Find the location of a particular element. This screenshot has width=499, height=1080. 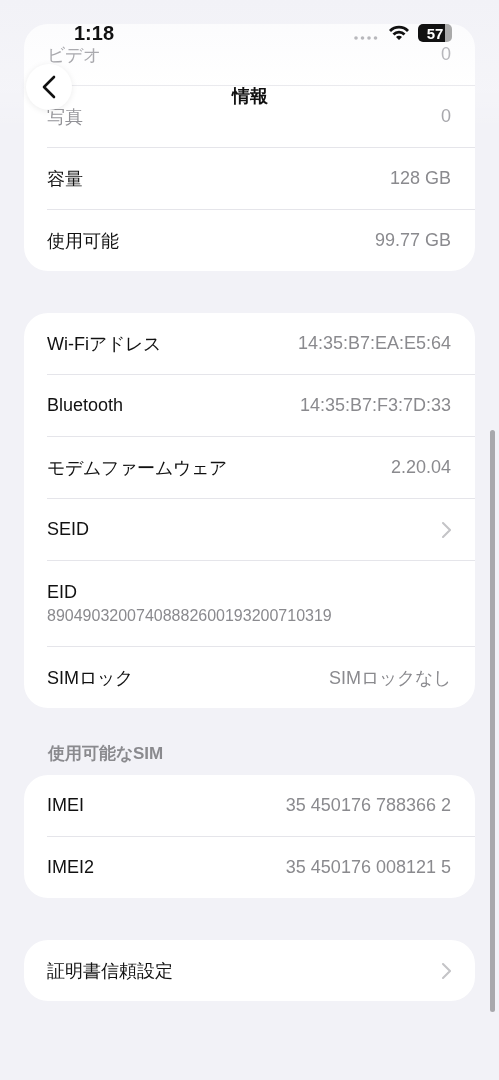

row-label: 証明書信頼設定 is located at coordinates (110, 971).